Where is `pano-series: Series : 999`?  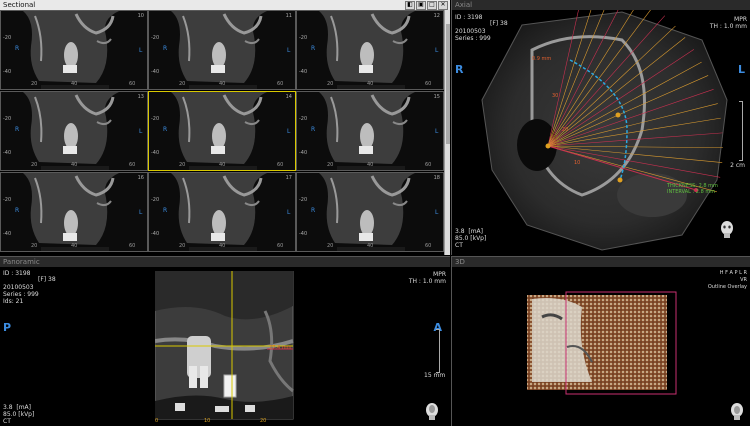 pano-series: Series : 999 is located at coordinates (21, 294).